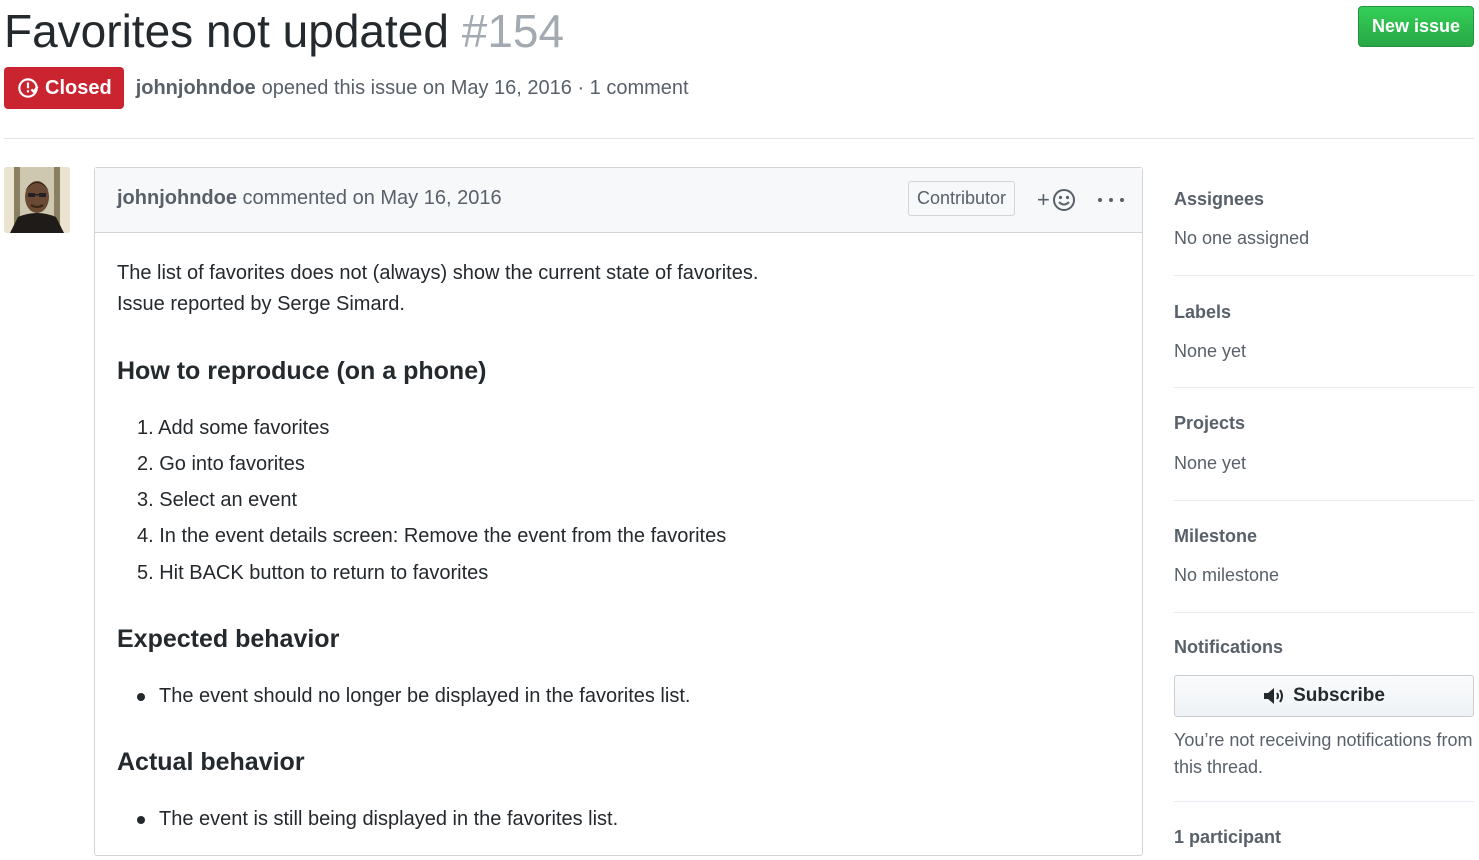 The height and width of the screenshot is (860, 1479). I want to click on heading-expected: Expected behavior, so click(228, 639).